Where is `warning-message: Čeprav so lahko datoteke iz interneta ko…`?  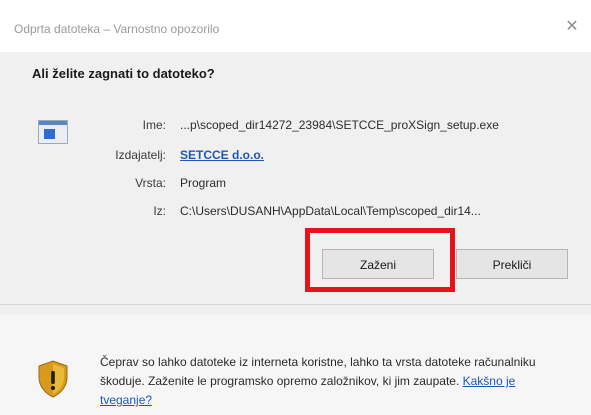 warning-message: Čeprav so lahko datoteke iz interneta ko… is located at coordinates (335, 381).